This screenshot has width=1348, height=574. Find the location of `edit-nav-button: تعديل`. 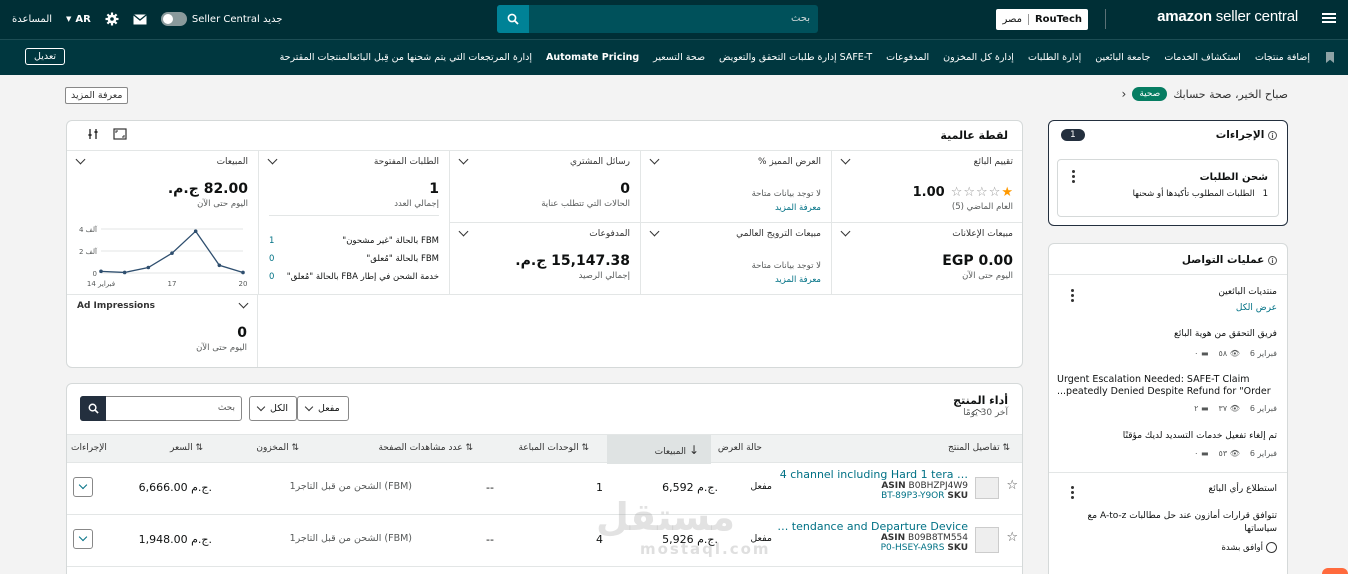

edit-nav-button: تعديل is located at coordinates (45, 56).